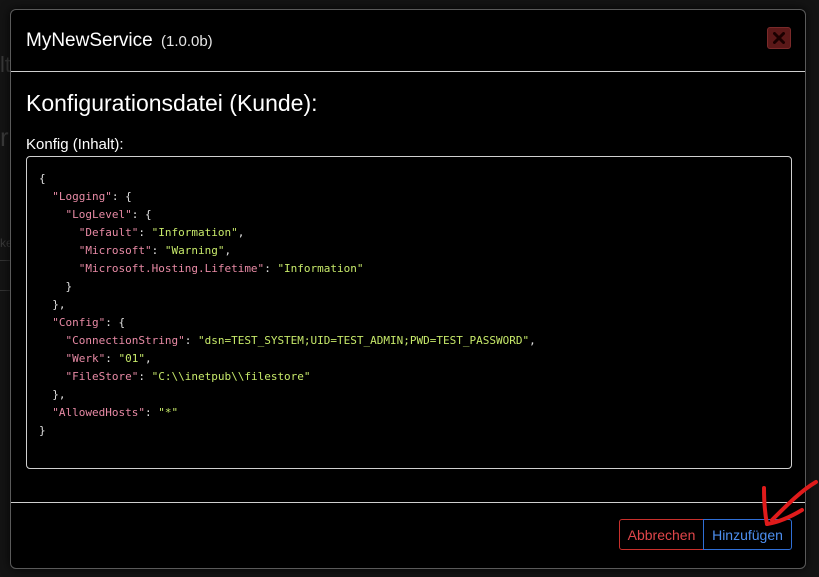 The image size is (819, 577). I want to click on json-key: "Config", so click(79, 322).